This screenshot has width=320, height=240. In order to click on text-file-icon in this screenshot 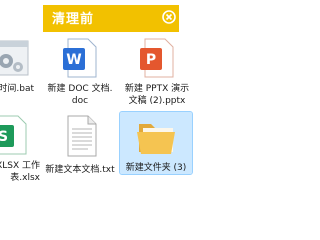, I will do `click(82, 136)`.